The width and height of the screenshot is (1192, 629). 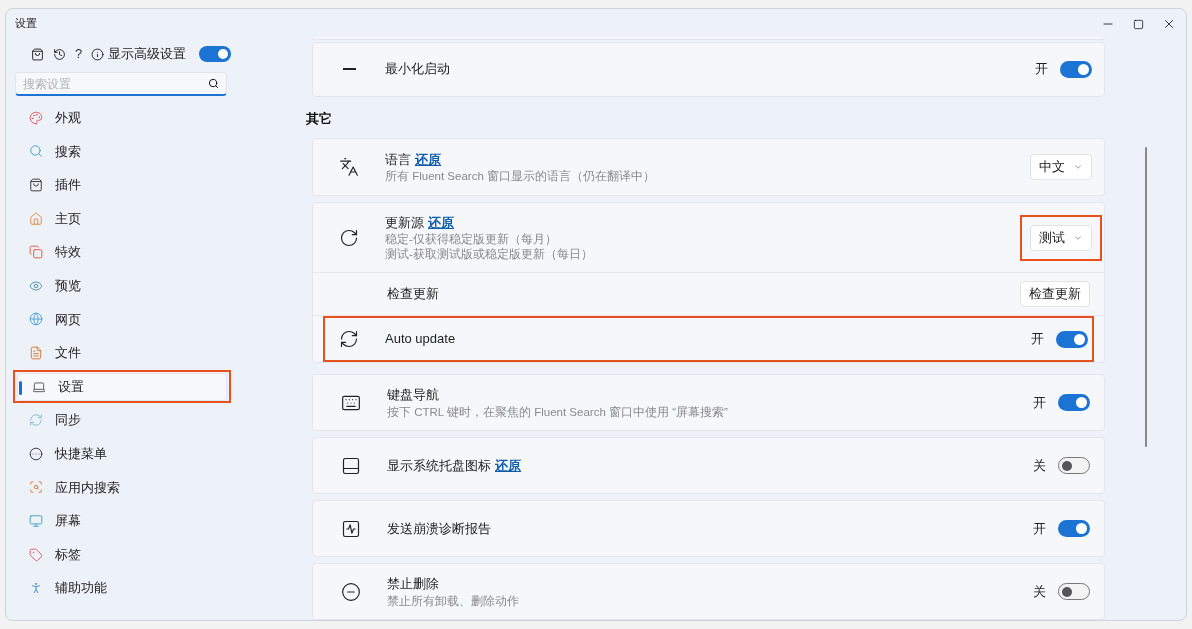 I want to click on check-update-button: 检查更新, so click(x=1055, y=294).